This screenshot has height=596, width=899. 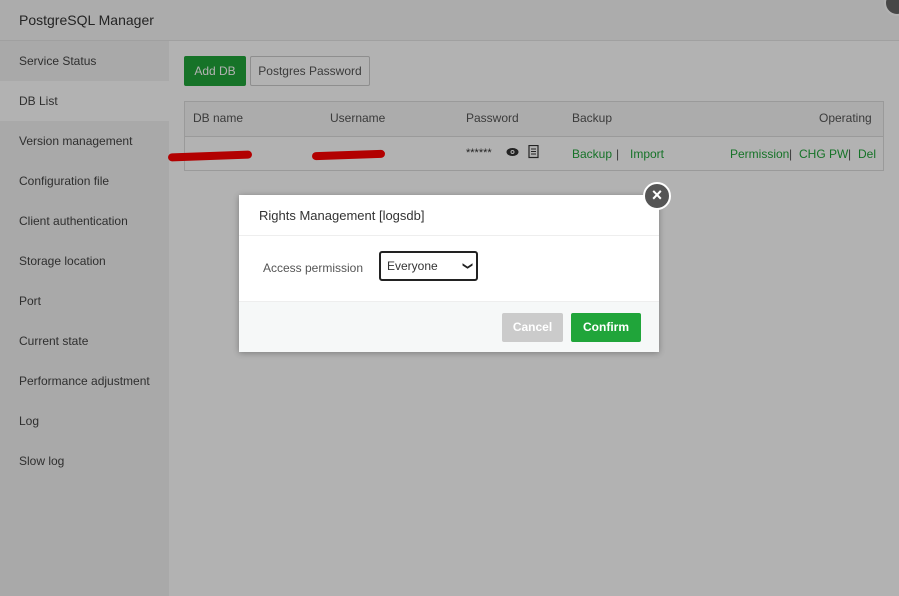 What do you see at coordinates (606, 327) in the screenshot?
I see `confirm-button: Confirm` at bounding box center [606, 327].